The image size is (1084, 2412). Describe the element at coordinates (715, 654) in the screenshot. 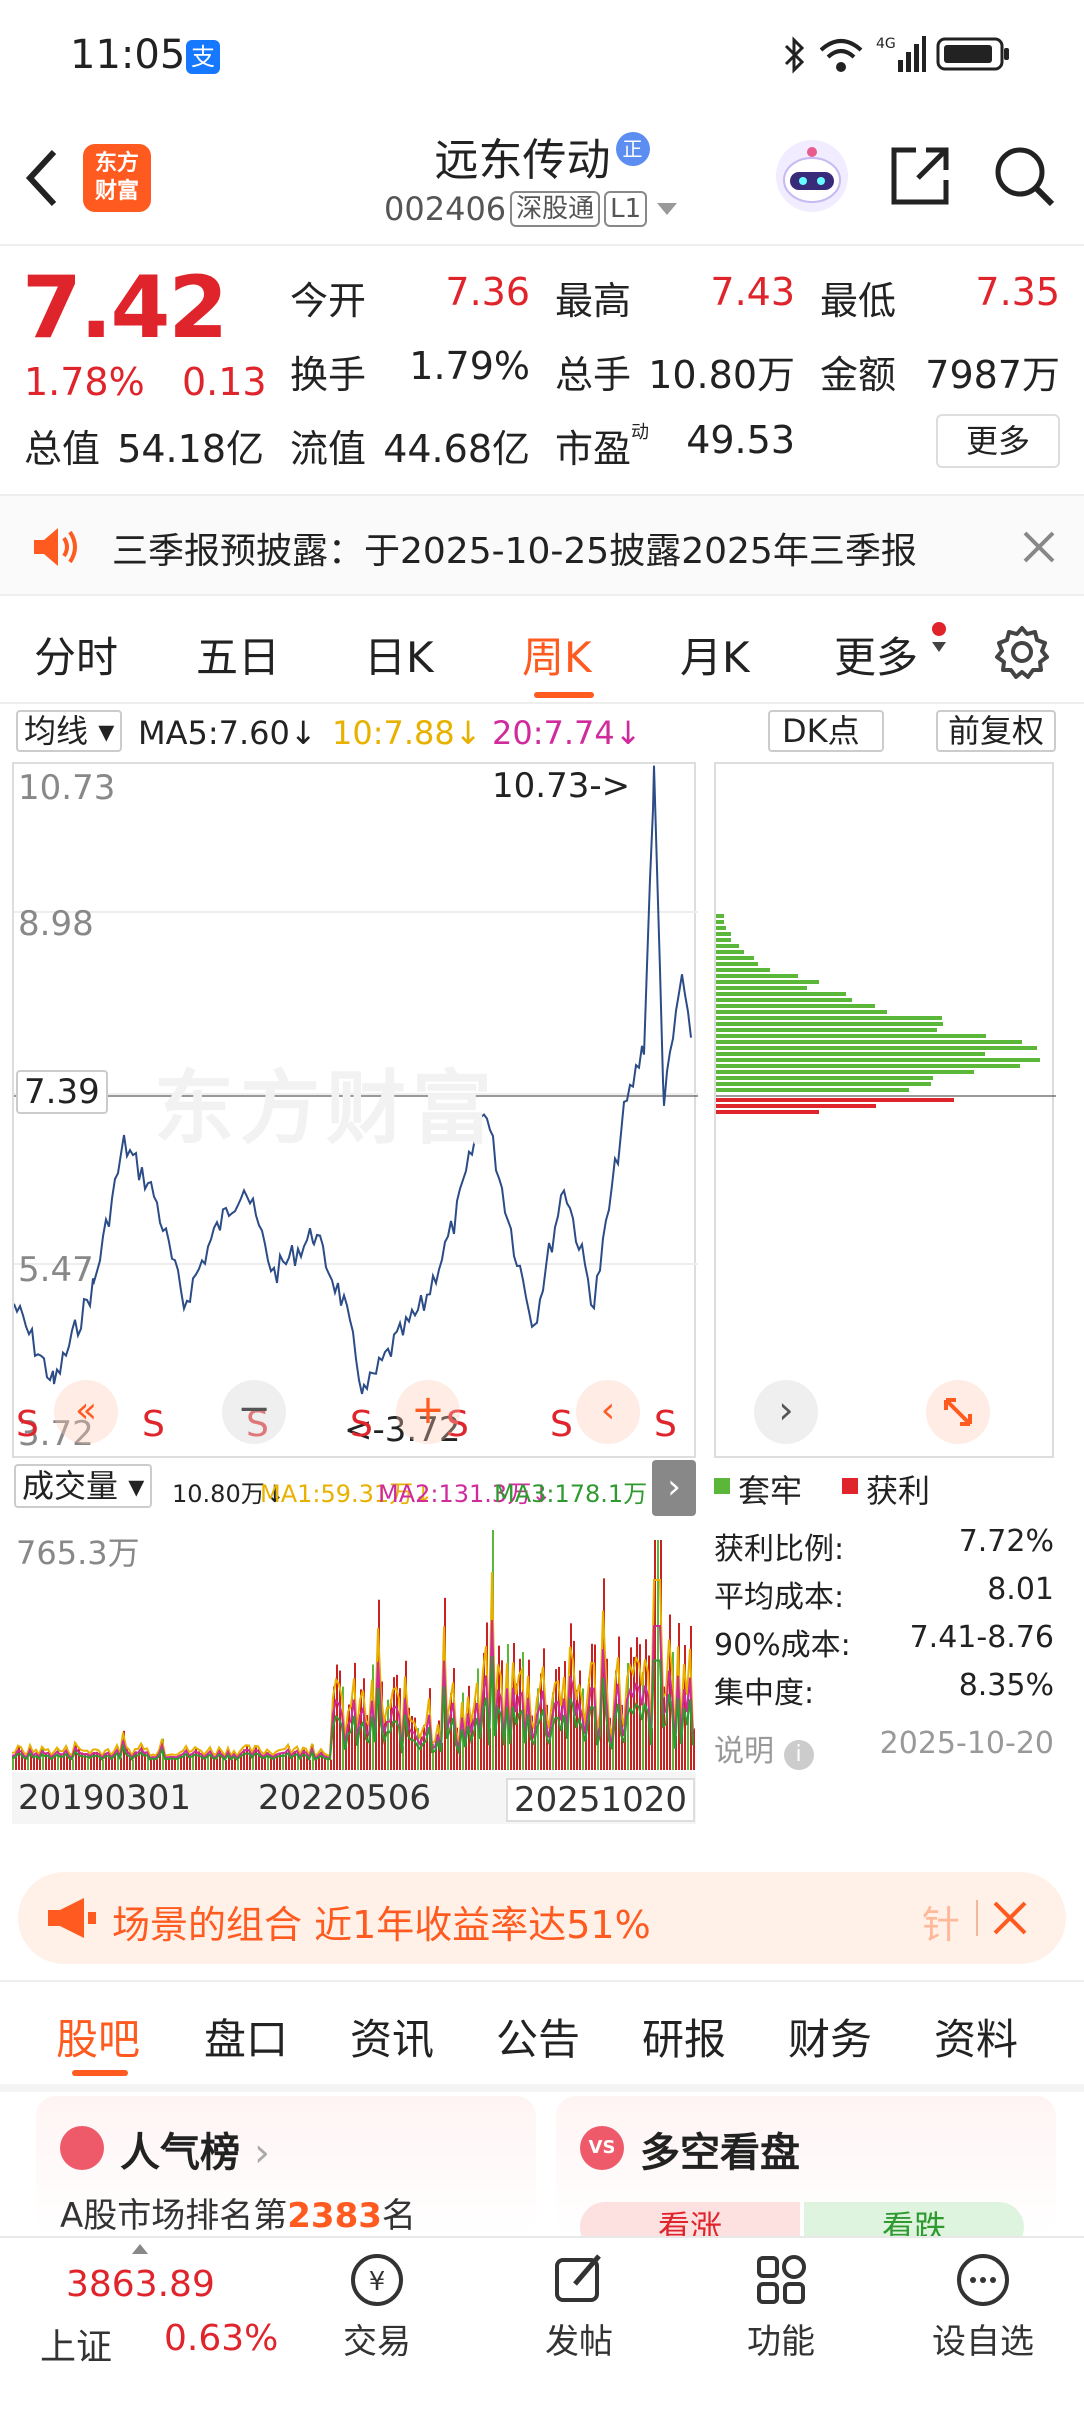

I see `tab-monthly-k: 月K` at that location.